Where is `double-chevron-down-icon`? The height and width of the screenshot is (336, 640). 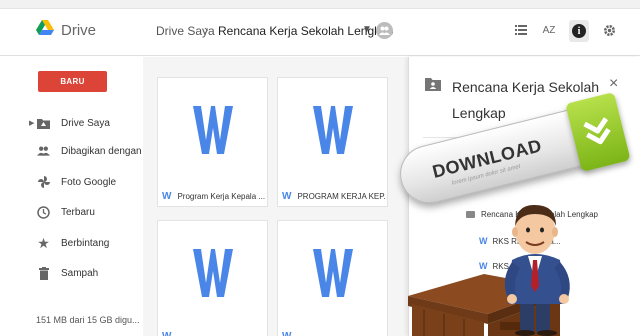 double-chevron-down-icon is located at coordinates (597, 131).